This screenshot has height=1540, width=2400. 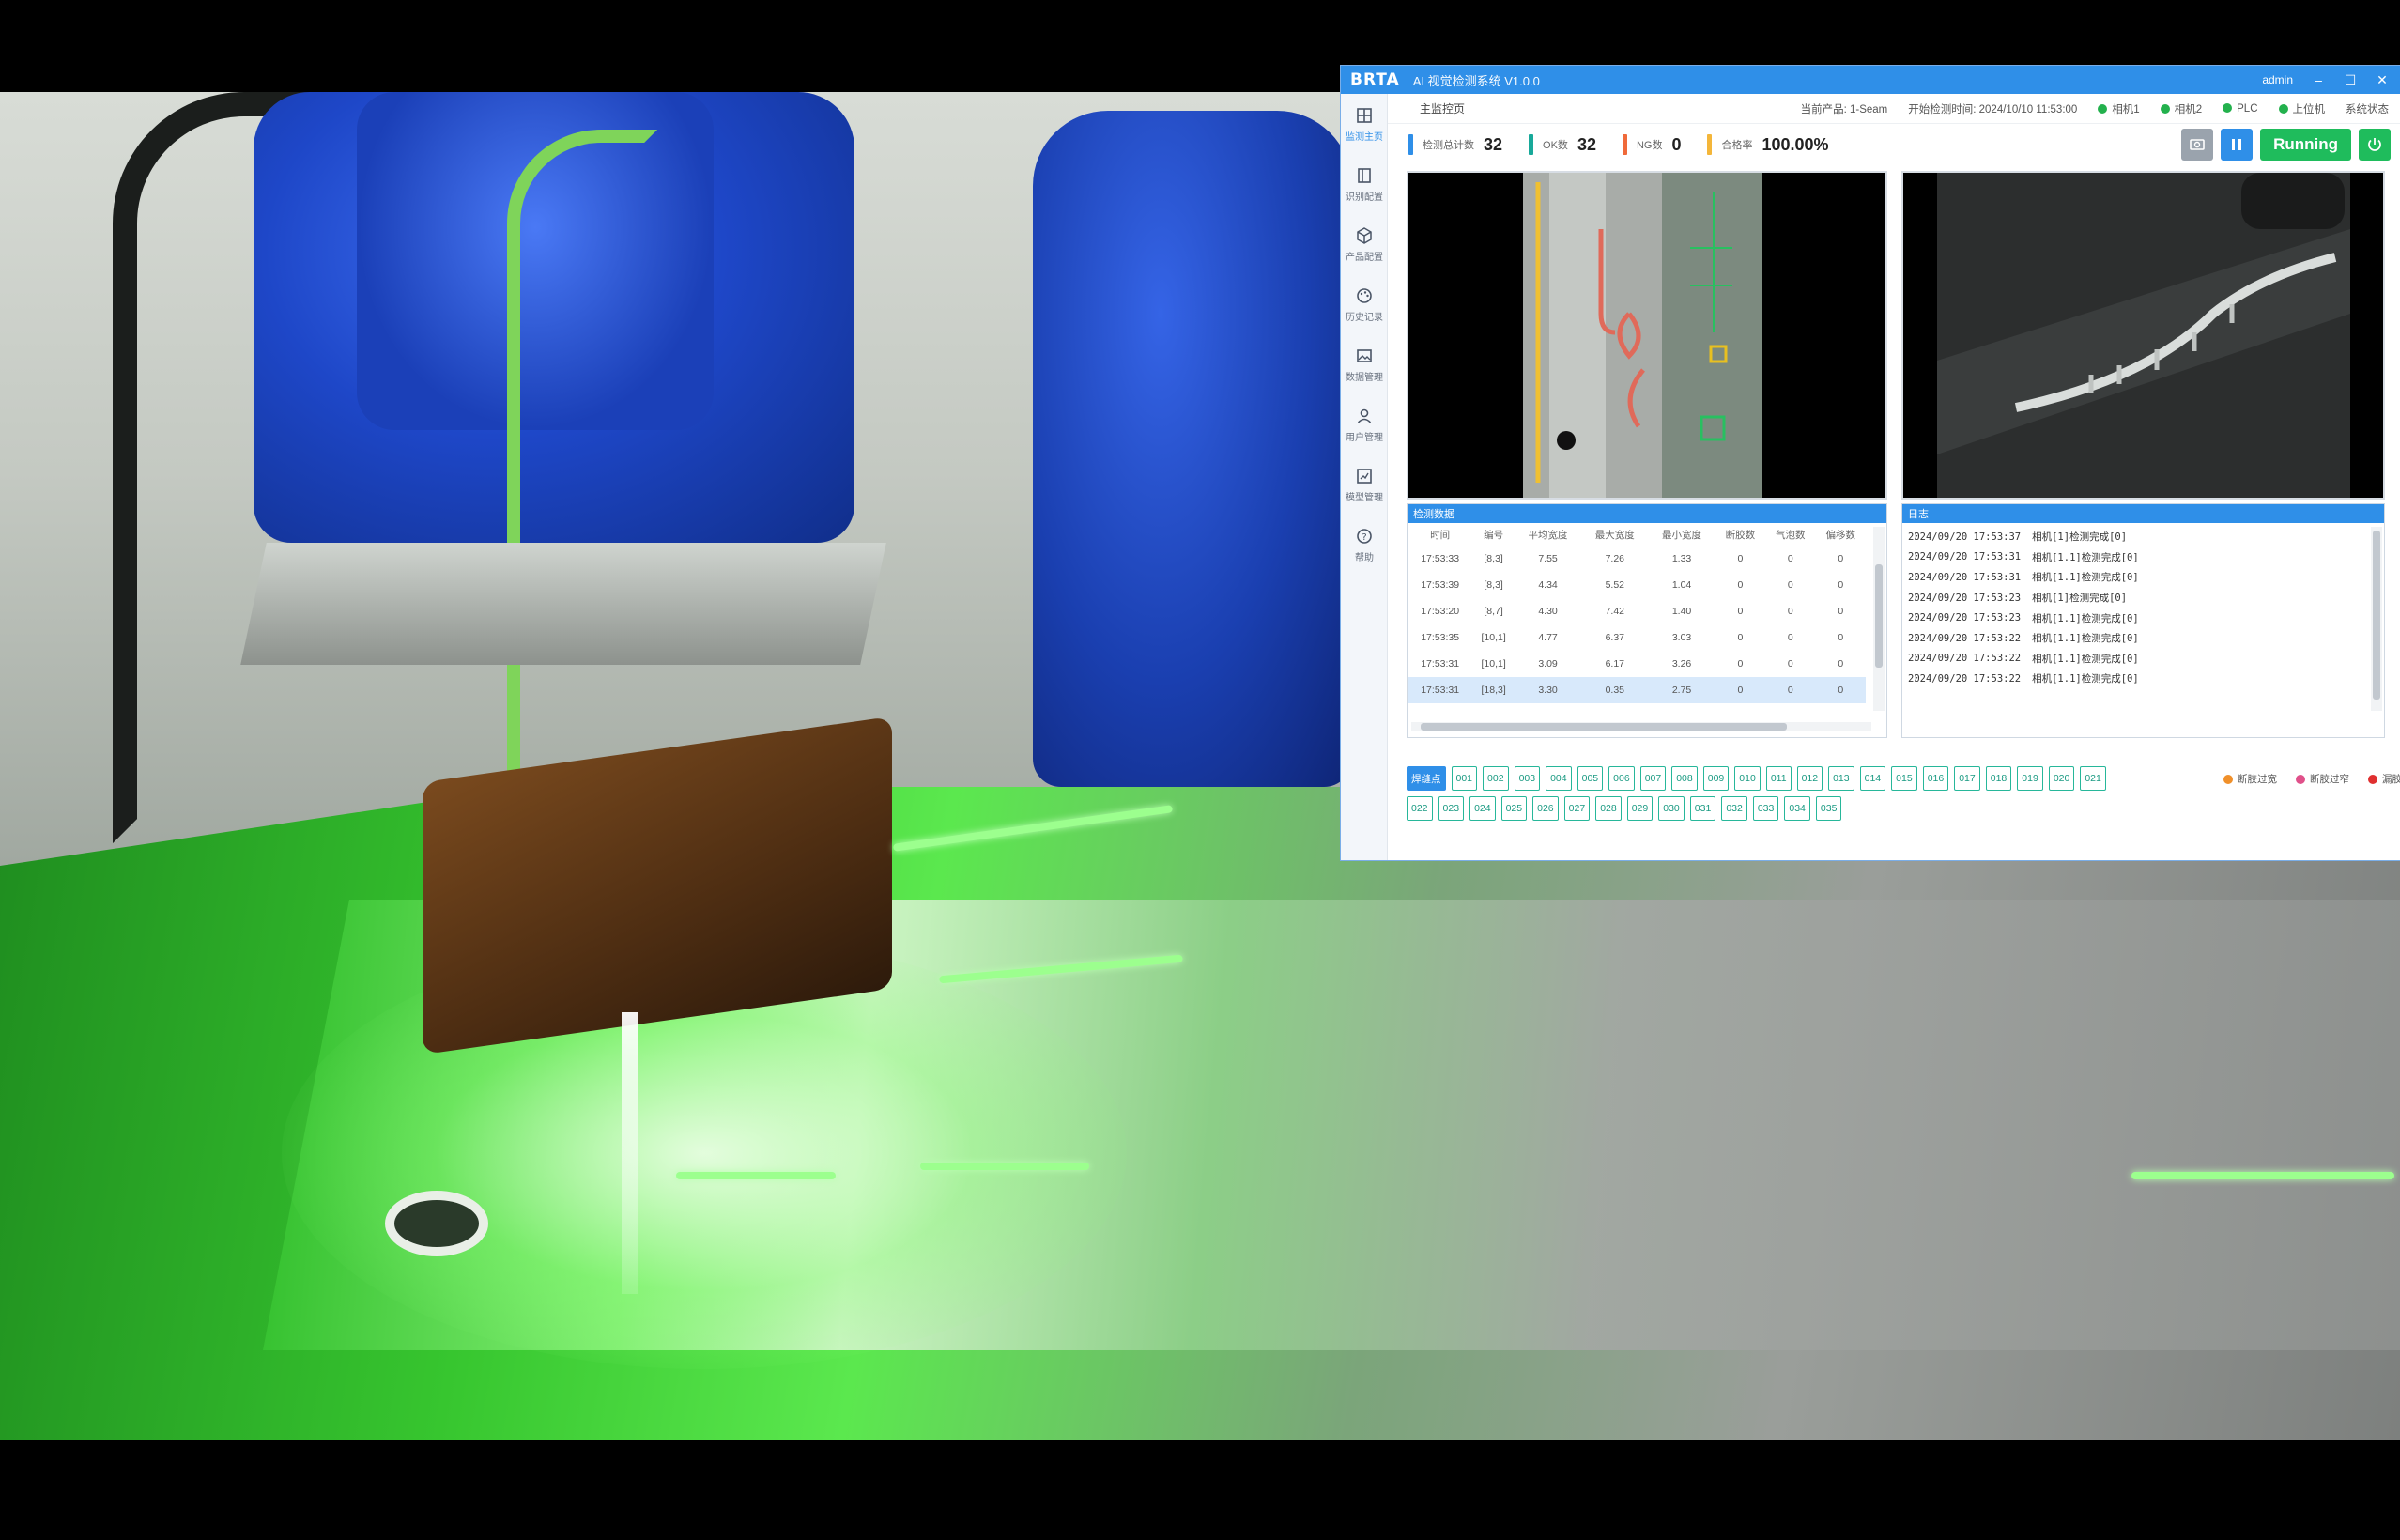 I want to click on pause-button, so click(x=2237, y=145).